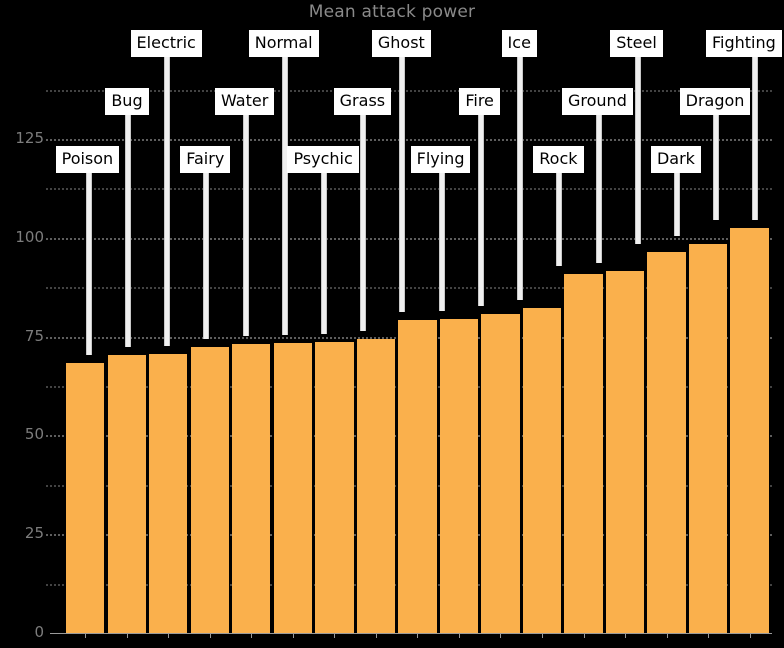  I want to click on y-axis-tick-label: 50, so click(34, 434).